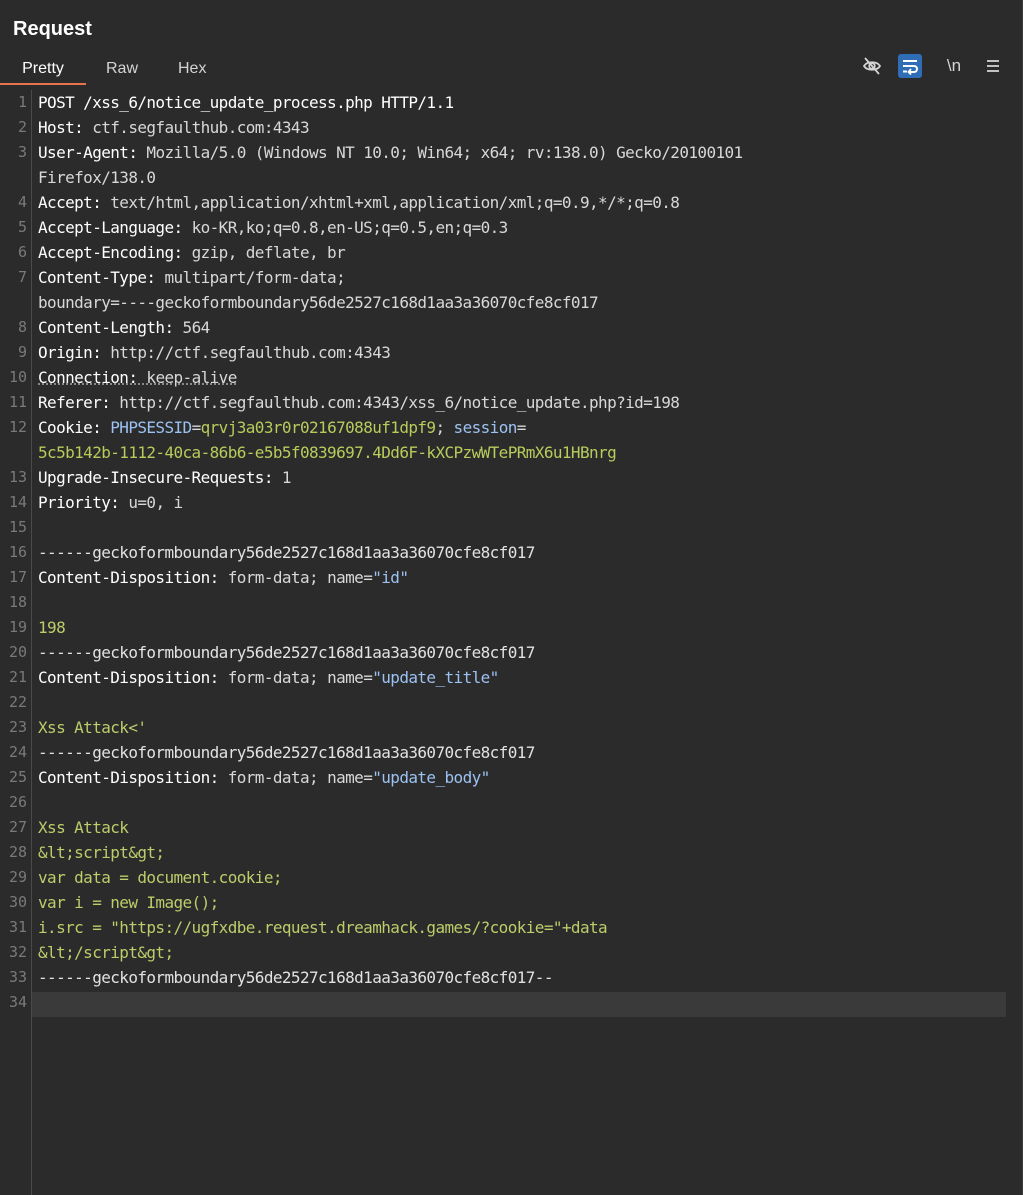 The width and height of the screenshot is (1023, 1195). I want to click on code-token: 564, so click(196, 327).